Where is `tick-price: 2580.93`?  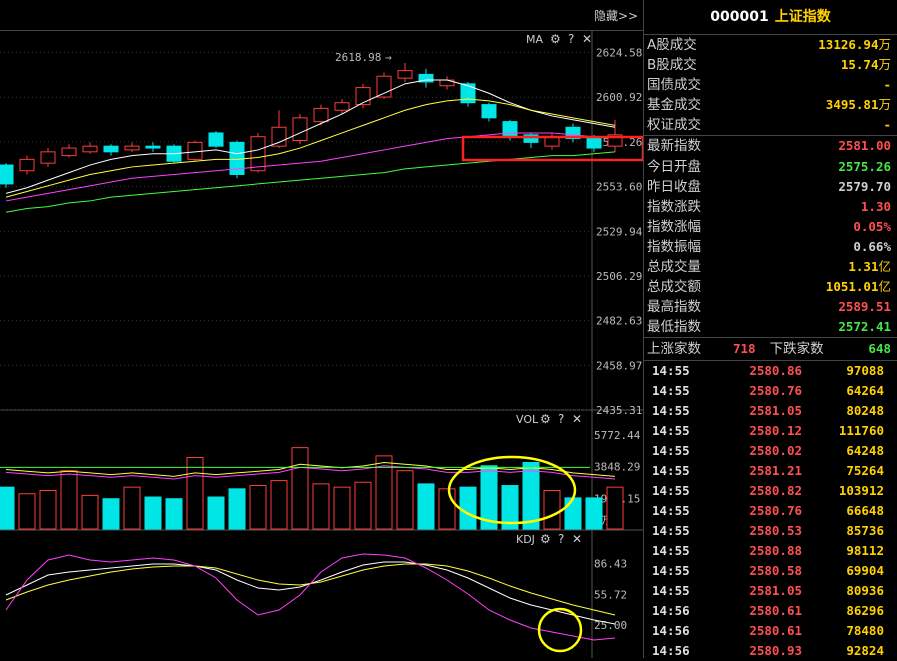
tick-price: 2580.93 is located at coordinates (775, 651).